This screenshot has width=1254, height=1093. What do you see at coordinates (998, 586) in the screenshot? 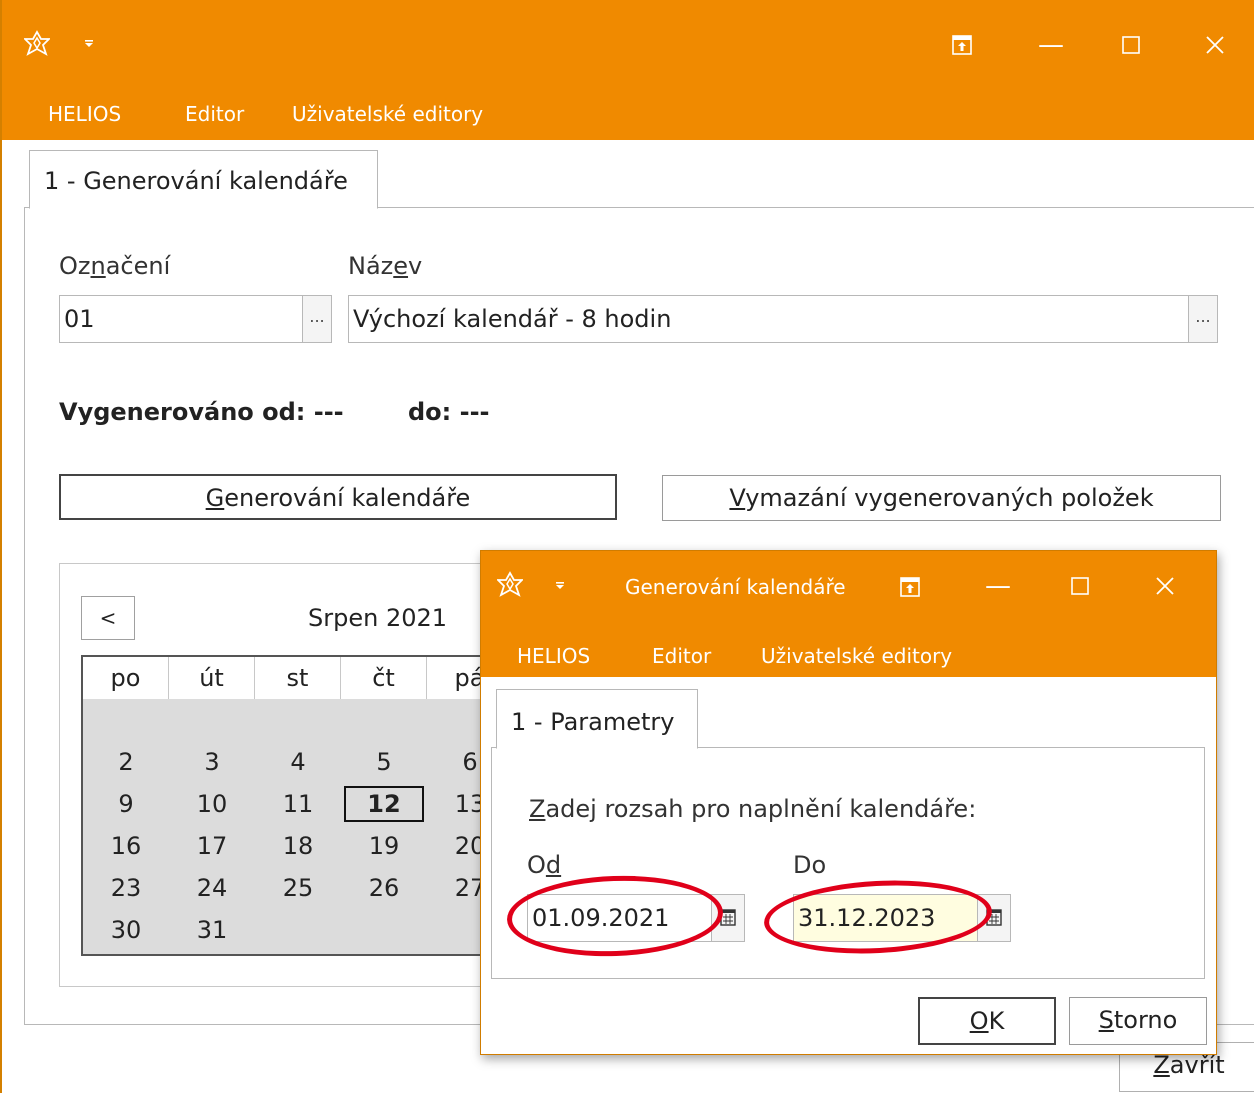
I see `dialog-minimize-icon: —` at bounding box center [998, 586].